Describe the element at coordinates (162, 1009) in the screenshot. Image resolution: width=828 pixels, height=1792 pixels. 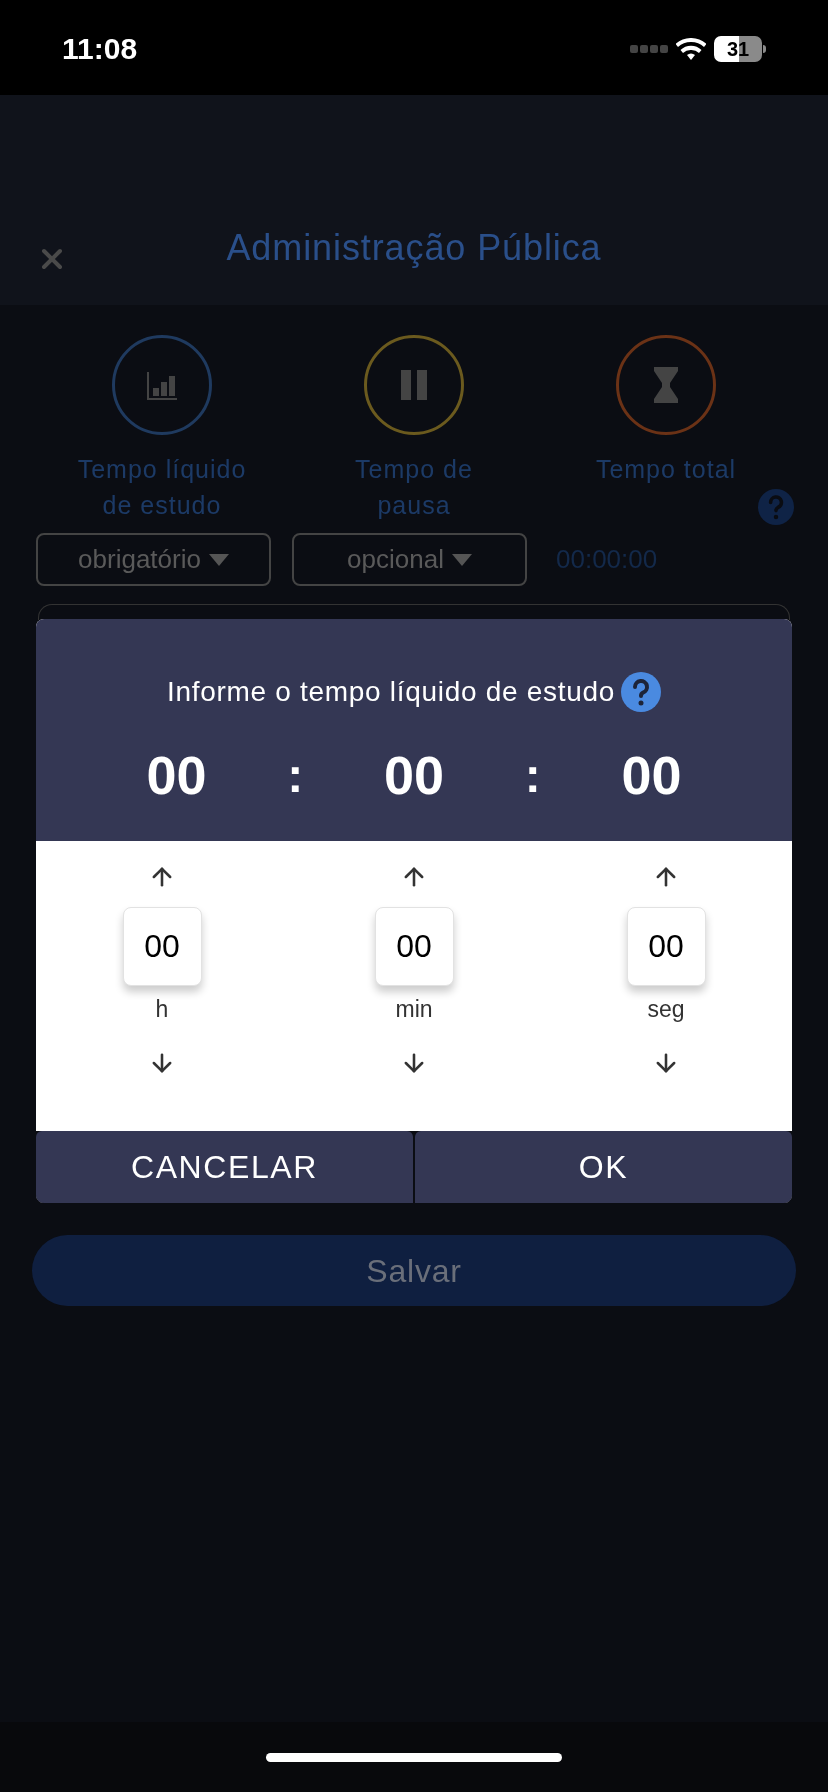
I see `unit-label: h` at that location.